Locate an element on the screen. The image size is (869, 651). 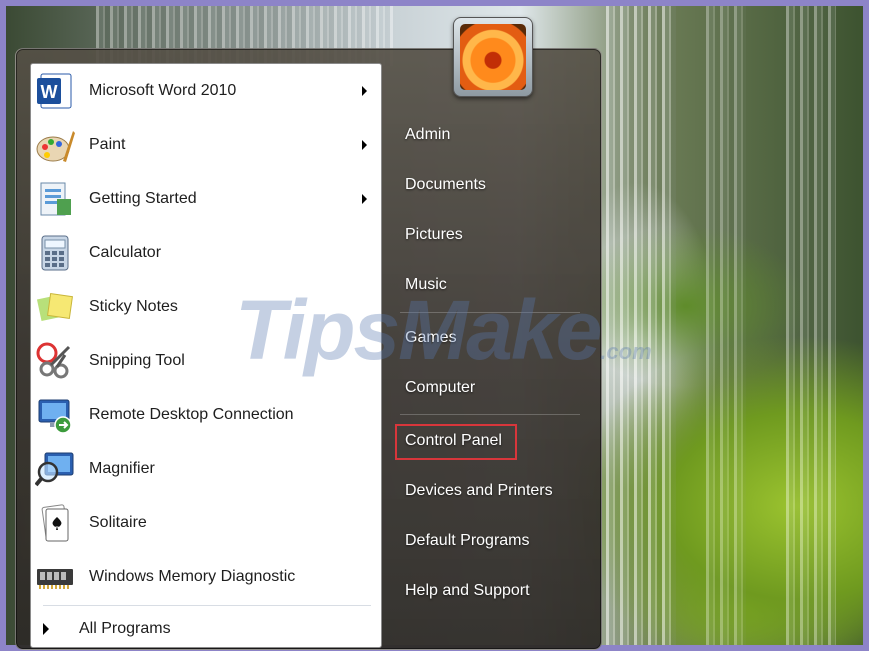
solitaire-icon is located at coordinates (55, 523).